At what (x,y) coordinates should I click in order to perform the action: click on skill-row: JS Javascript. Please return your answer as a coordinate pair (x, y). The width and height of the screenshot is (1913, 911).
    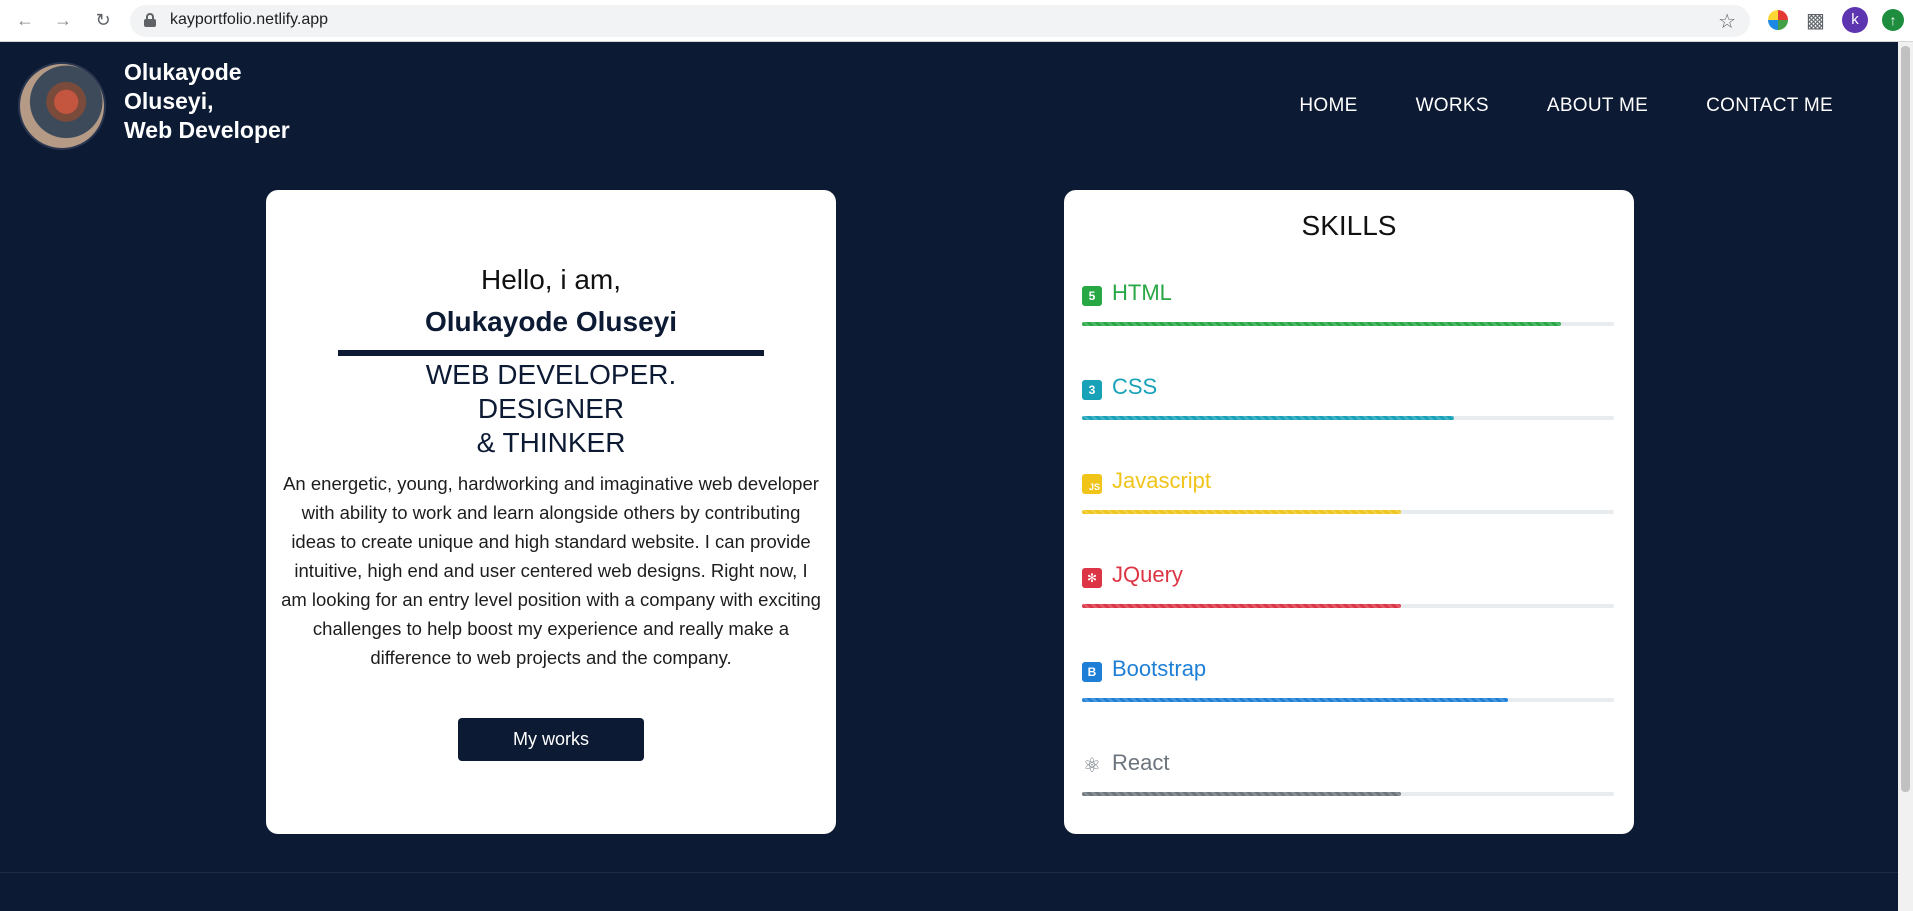
    Looking at the image, I should click on (1348, 498).